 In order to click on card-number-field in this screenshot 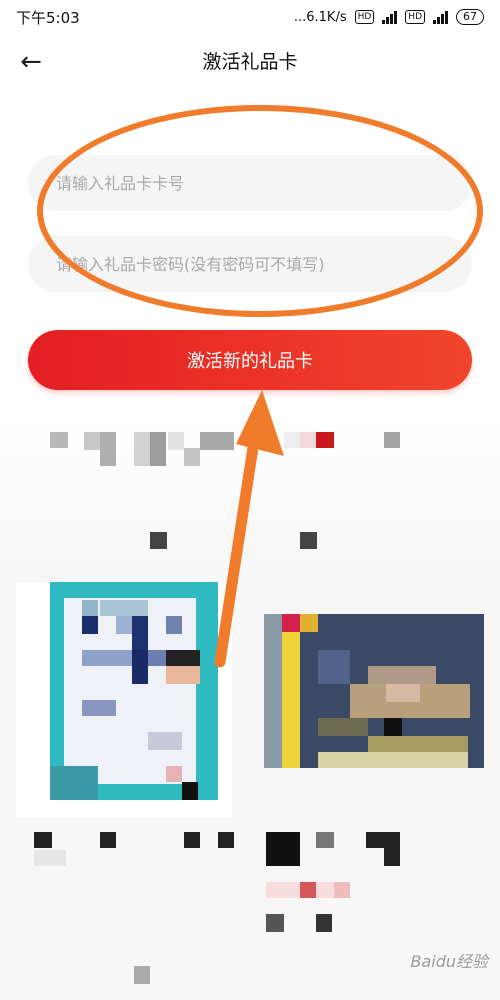, I will do `click(250, 183)`.